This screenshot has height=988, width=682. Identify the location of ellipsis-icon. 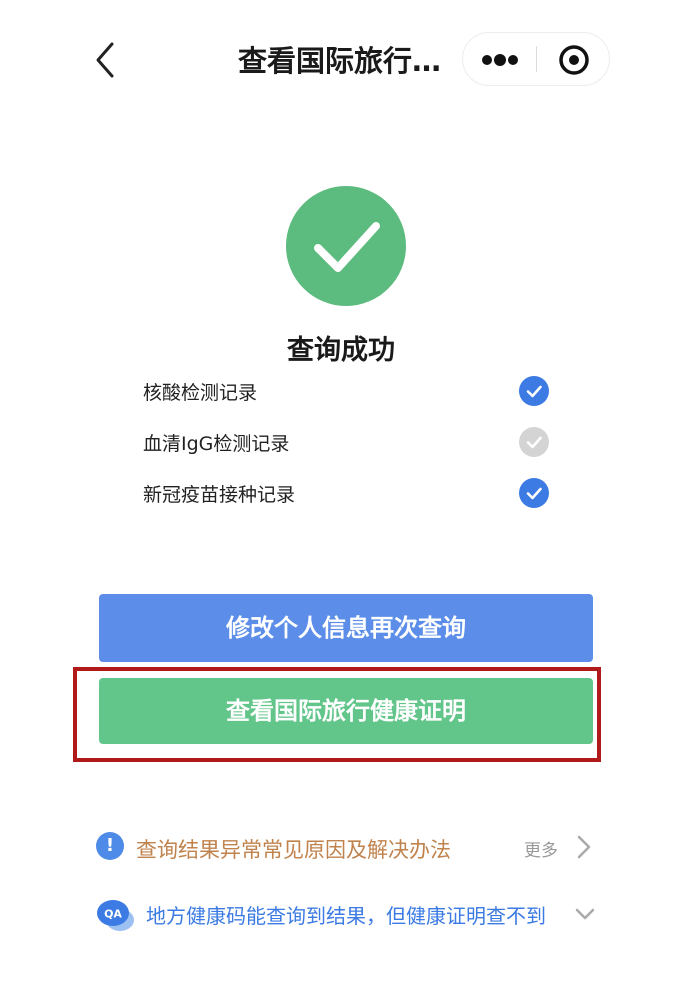
(500, 60).